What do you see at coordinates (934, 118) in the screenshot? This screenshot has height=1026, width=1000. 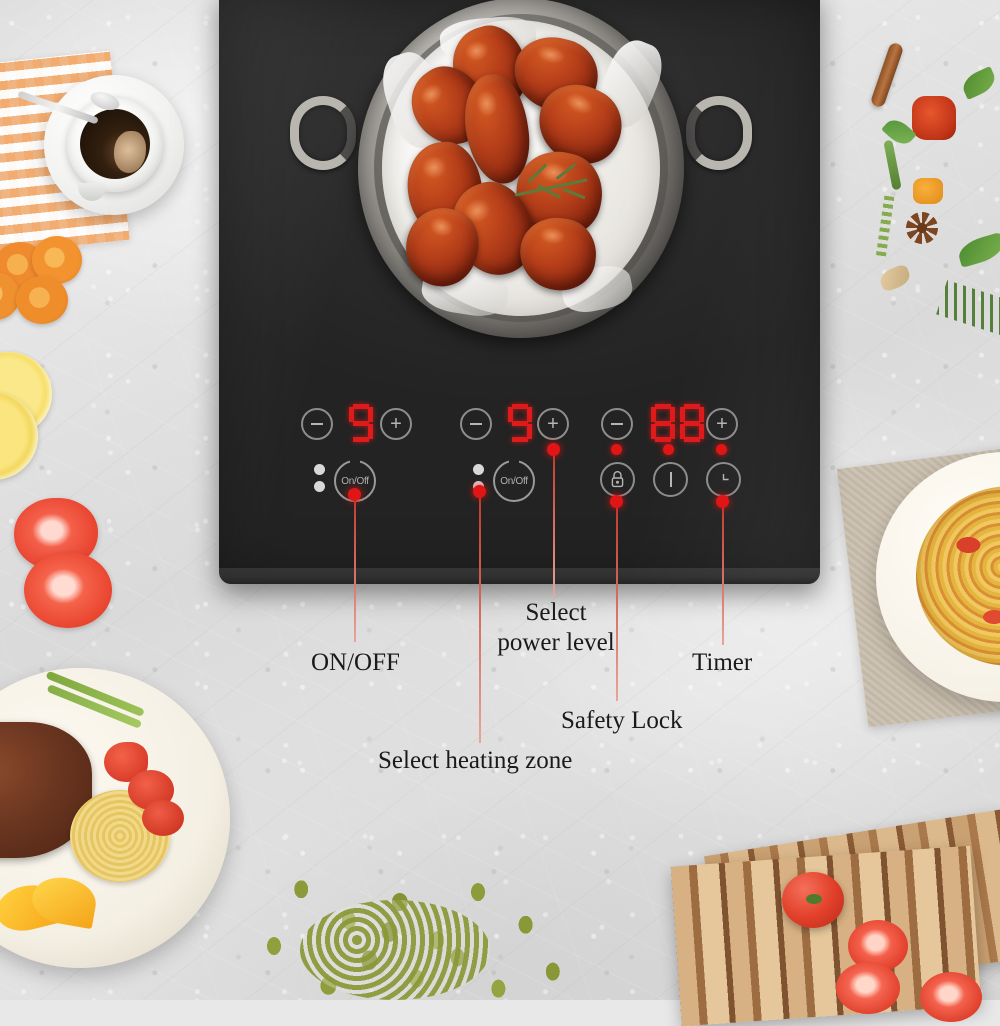 I see `dried-tomato` at bounding box center [934, 118].